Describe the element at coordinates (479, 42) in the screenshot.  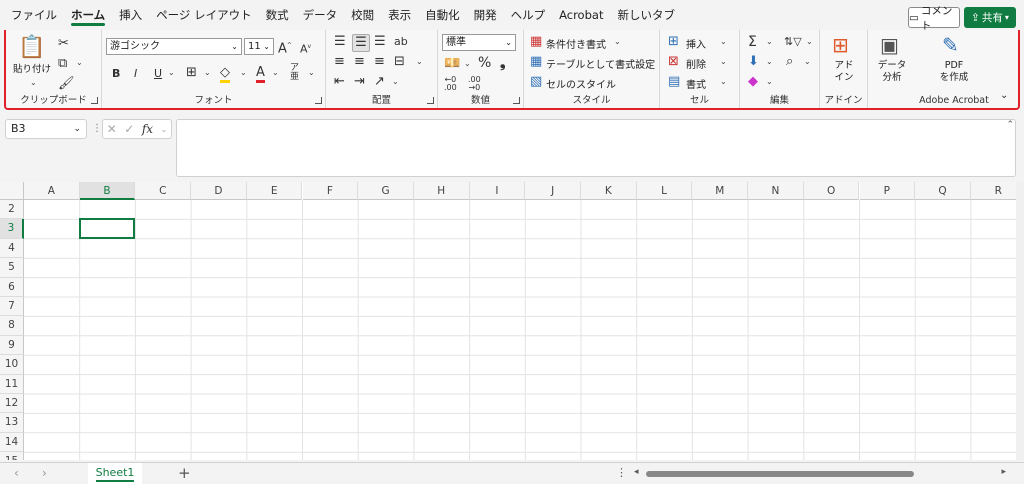
I see `number-format-select: 標準 ⌄` at that location.